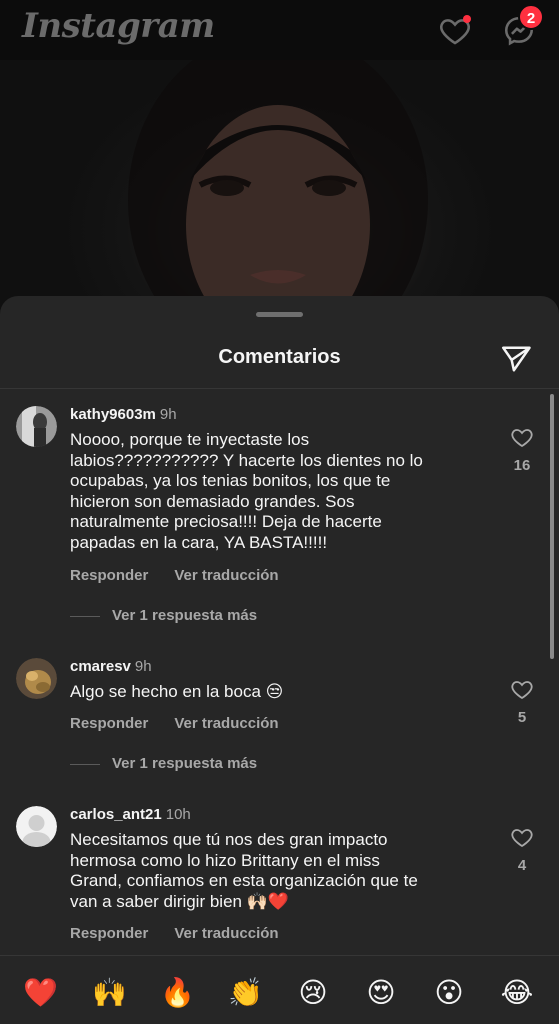 The width and height of the screenshot is (559, 1024). What do you see at coordinates (531, 17) in the screenshot?
I see `messages-badge: 2` at bounding box center [531, 17].